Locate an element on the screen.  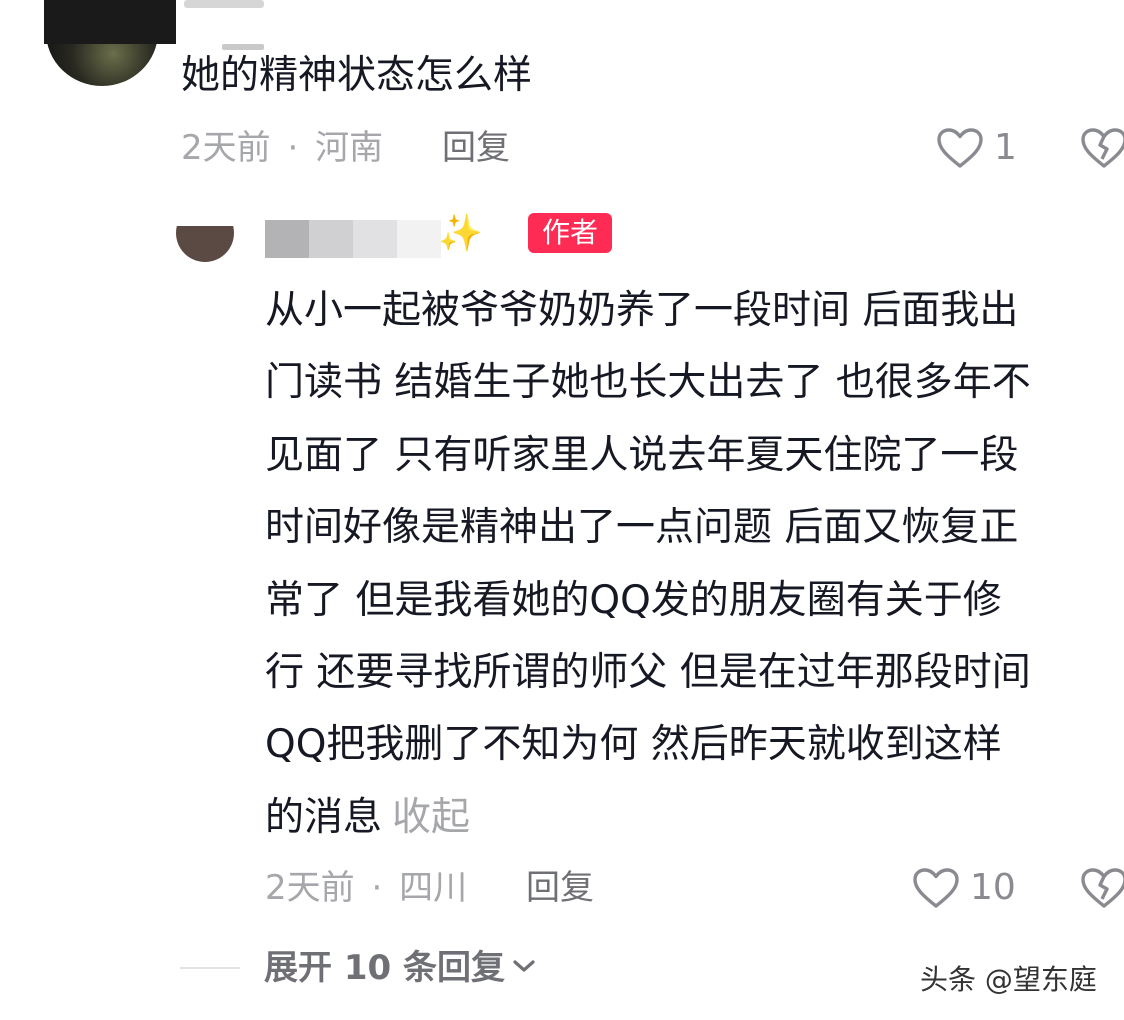
watermark: 头条 @望东庭 is located at coordinates (1008, 979).